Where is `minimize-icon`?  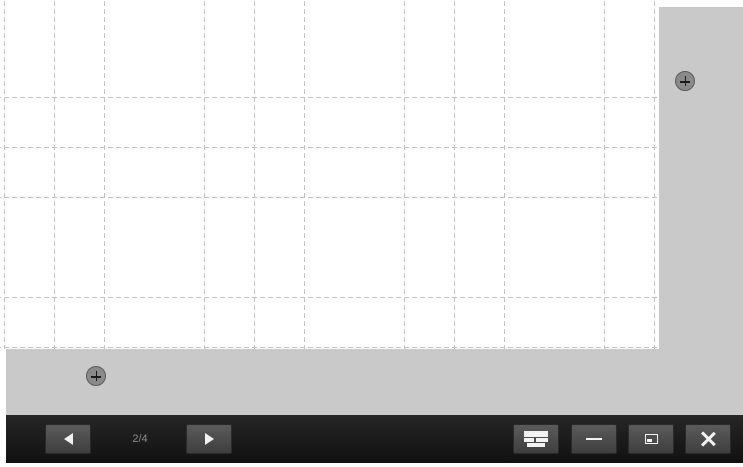 minimize-icon is located at coordinates (594, 439).